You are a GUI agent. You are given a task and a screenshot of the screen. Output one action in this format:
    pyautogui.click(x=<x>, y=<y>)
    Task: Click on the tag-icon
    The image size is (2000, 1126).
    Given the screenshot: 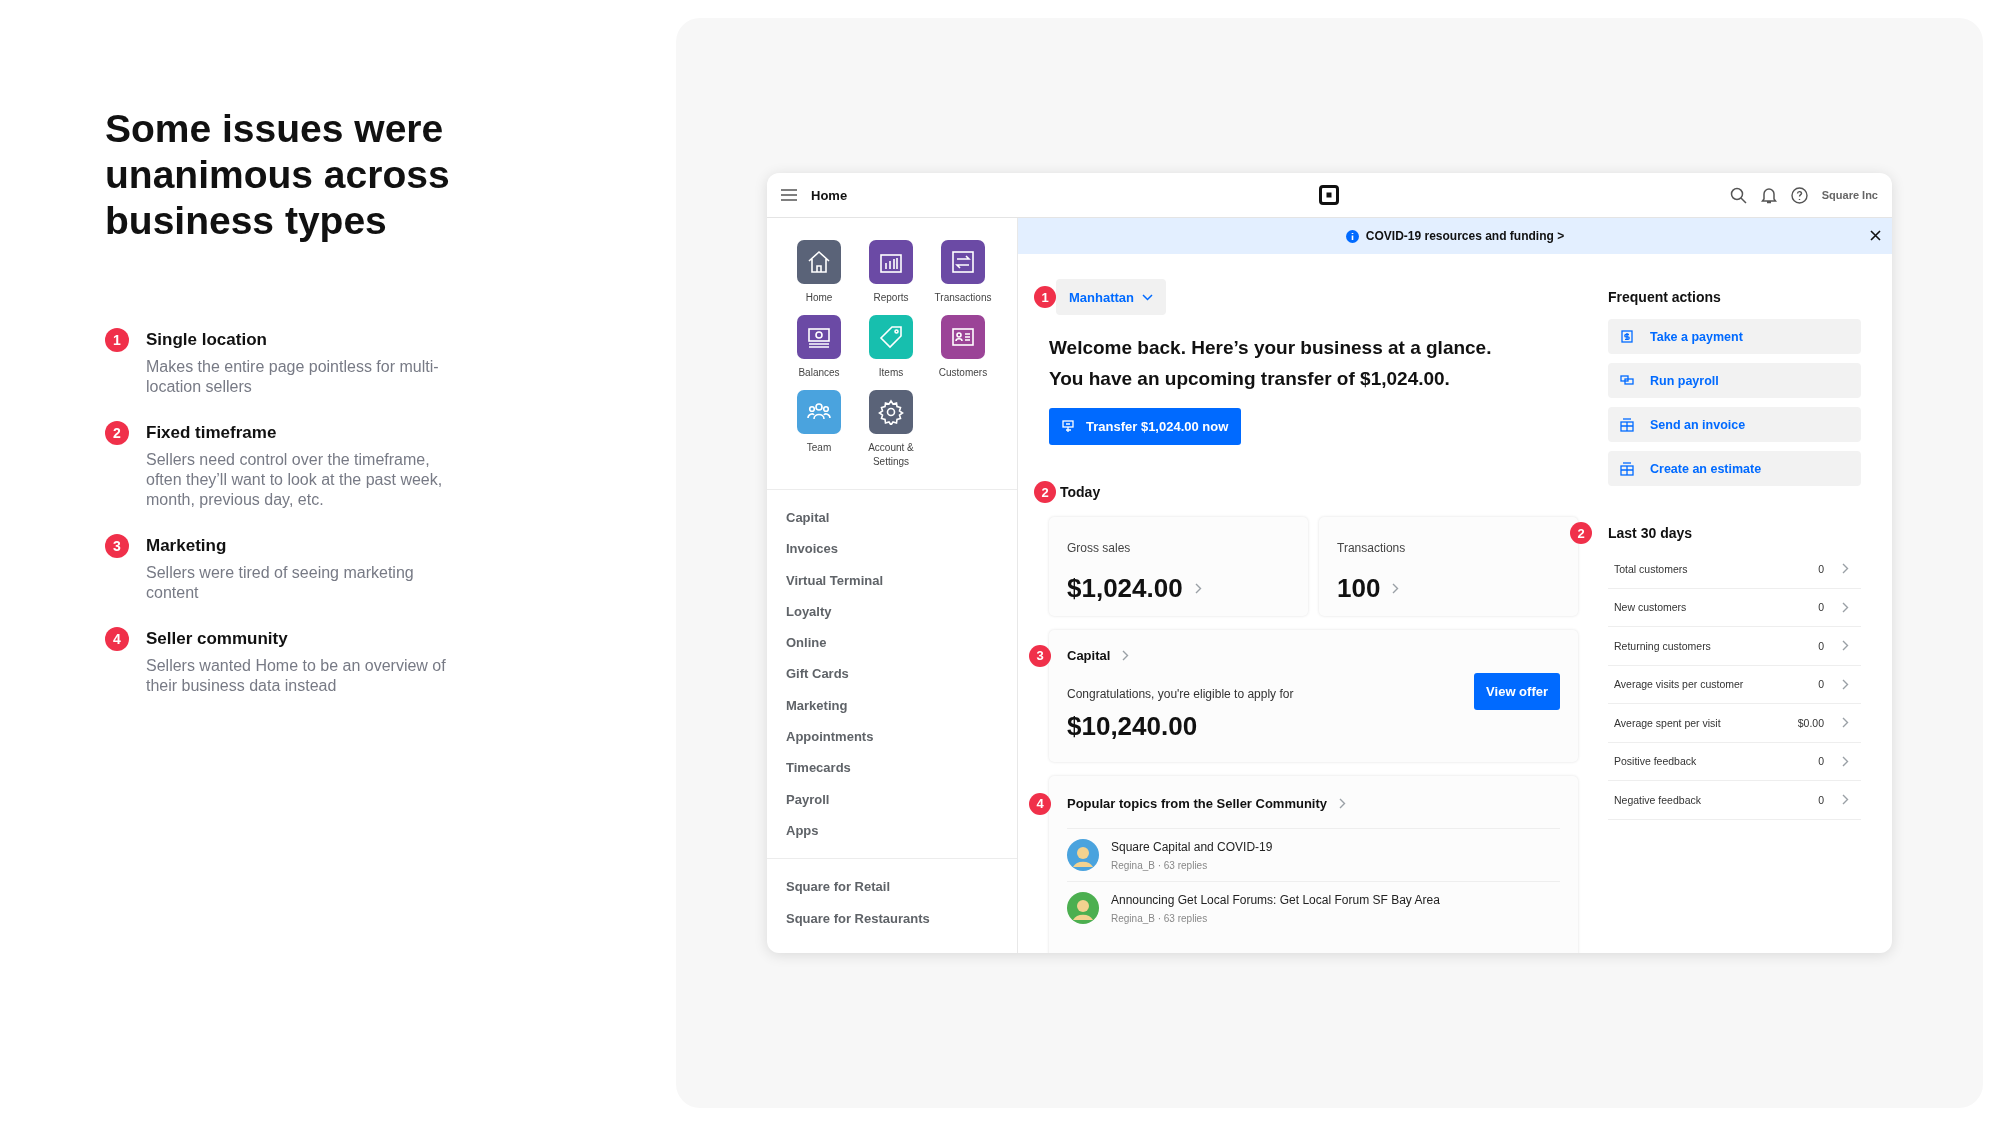 What is the action you would take?
    pyautogui.click(x=891, y=337)
    